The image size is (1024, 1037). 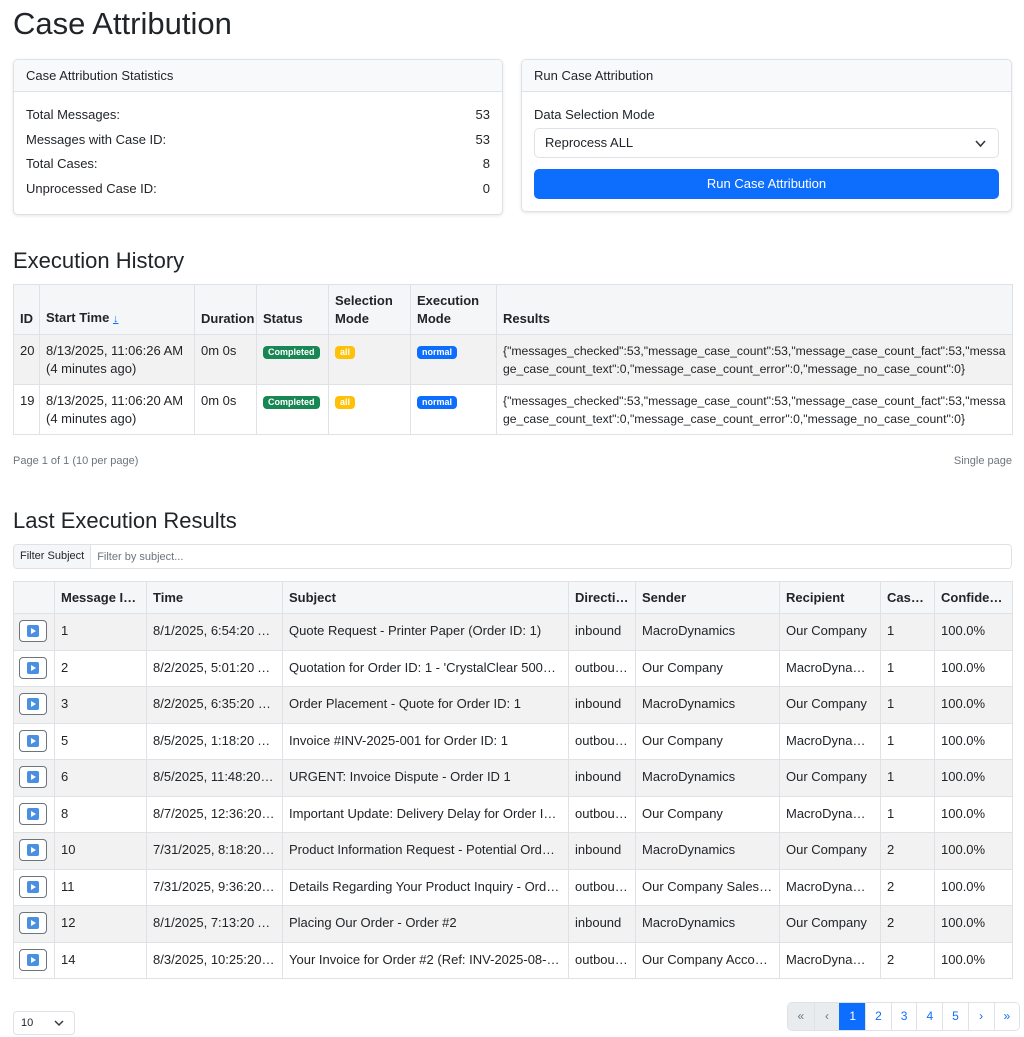 What do you see at coordinates (425, 778) in the screenshot?
I see `cell-subject: URGENT: Invoice Dispute - Order ID 1` at bounding box center [425, 778].